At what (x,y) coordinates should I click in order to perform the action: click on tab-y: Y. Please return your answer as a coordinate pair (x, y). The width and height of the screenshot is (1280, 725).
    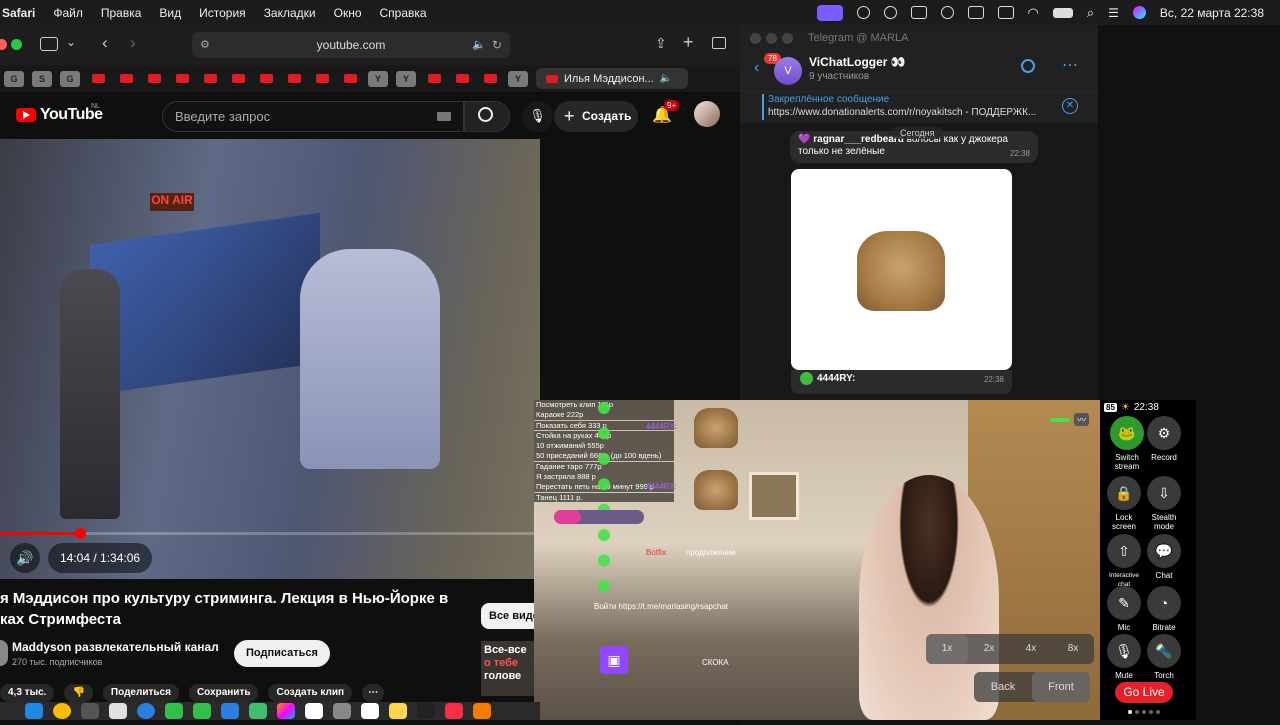
    Looking at the image, I should click on (378, 78).